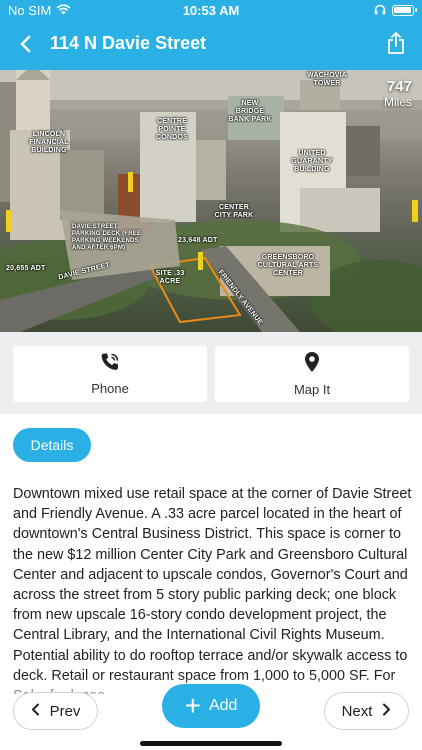 The image size is (422, 750). Describe the element at coordinates (380, 10) in the screenshot. I see `headphones-icon` at that location.